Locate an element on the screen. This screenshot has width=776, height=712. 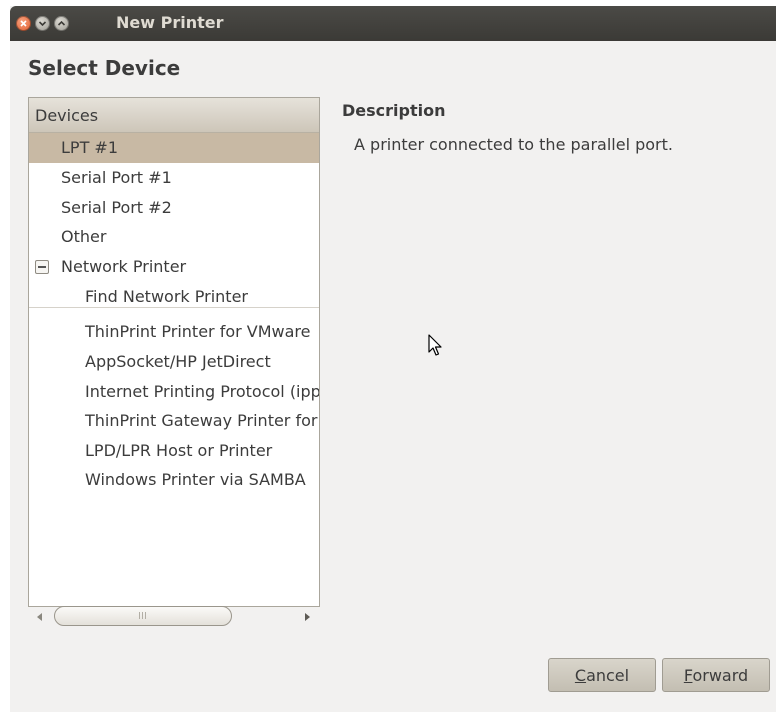
tree-item-samba: Windows Printer via SAMBA is located at coordinates (174, 480).